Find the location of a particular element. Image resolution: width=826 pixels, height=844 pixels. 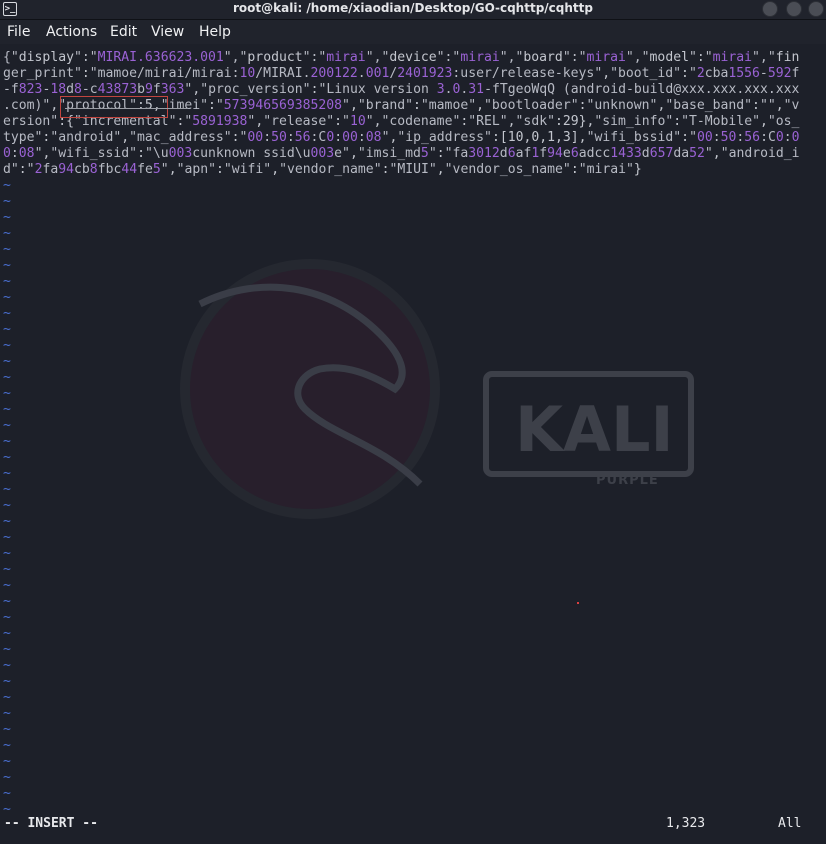

protocol-highlight-box is located at coordinates (114, 107).